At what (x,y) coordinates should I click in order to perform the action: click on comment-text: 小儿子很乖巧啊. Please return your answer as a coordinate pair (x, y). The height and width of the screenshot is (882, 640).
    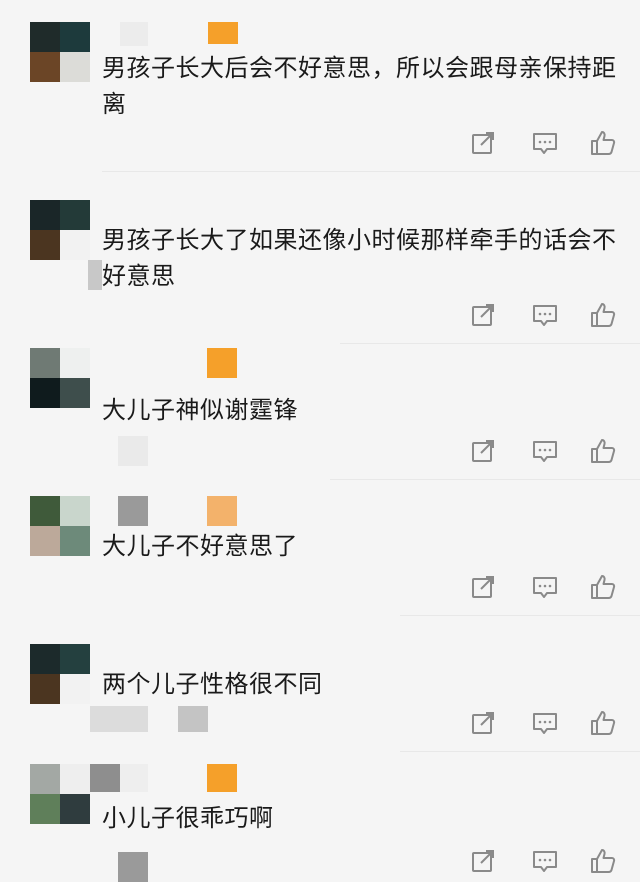
    Looking at the image, I should click on (188, 818).